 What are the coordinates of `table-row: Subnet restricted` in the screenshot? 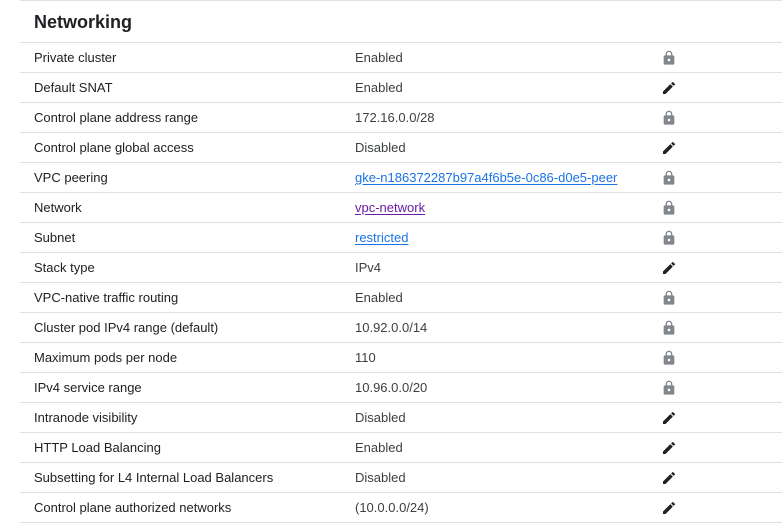 It's located at (401, 238).